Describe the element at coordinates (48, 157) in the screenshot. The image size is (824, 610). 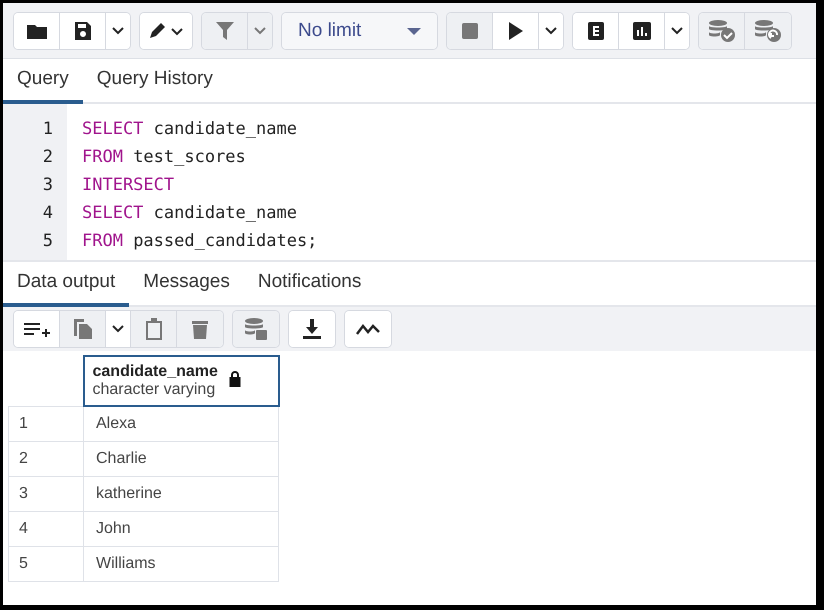
I see `line-number: 2` at that location.